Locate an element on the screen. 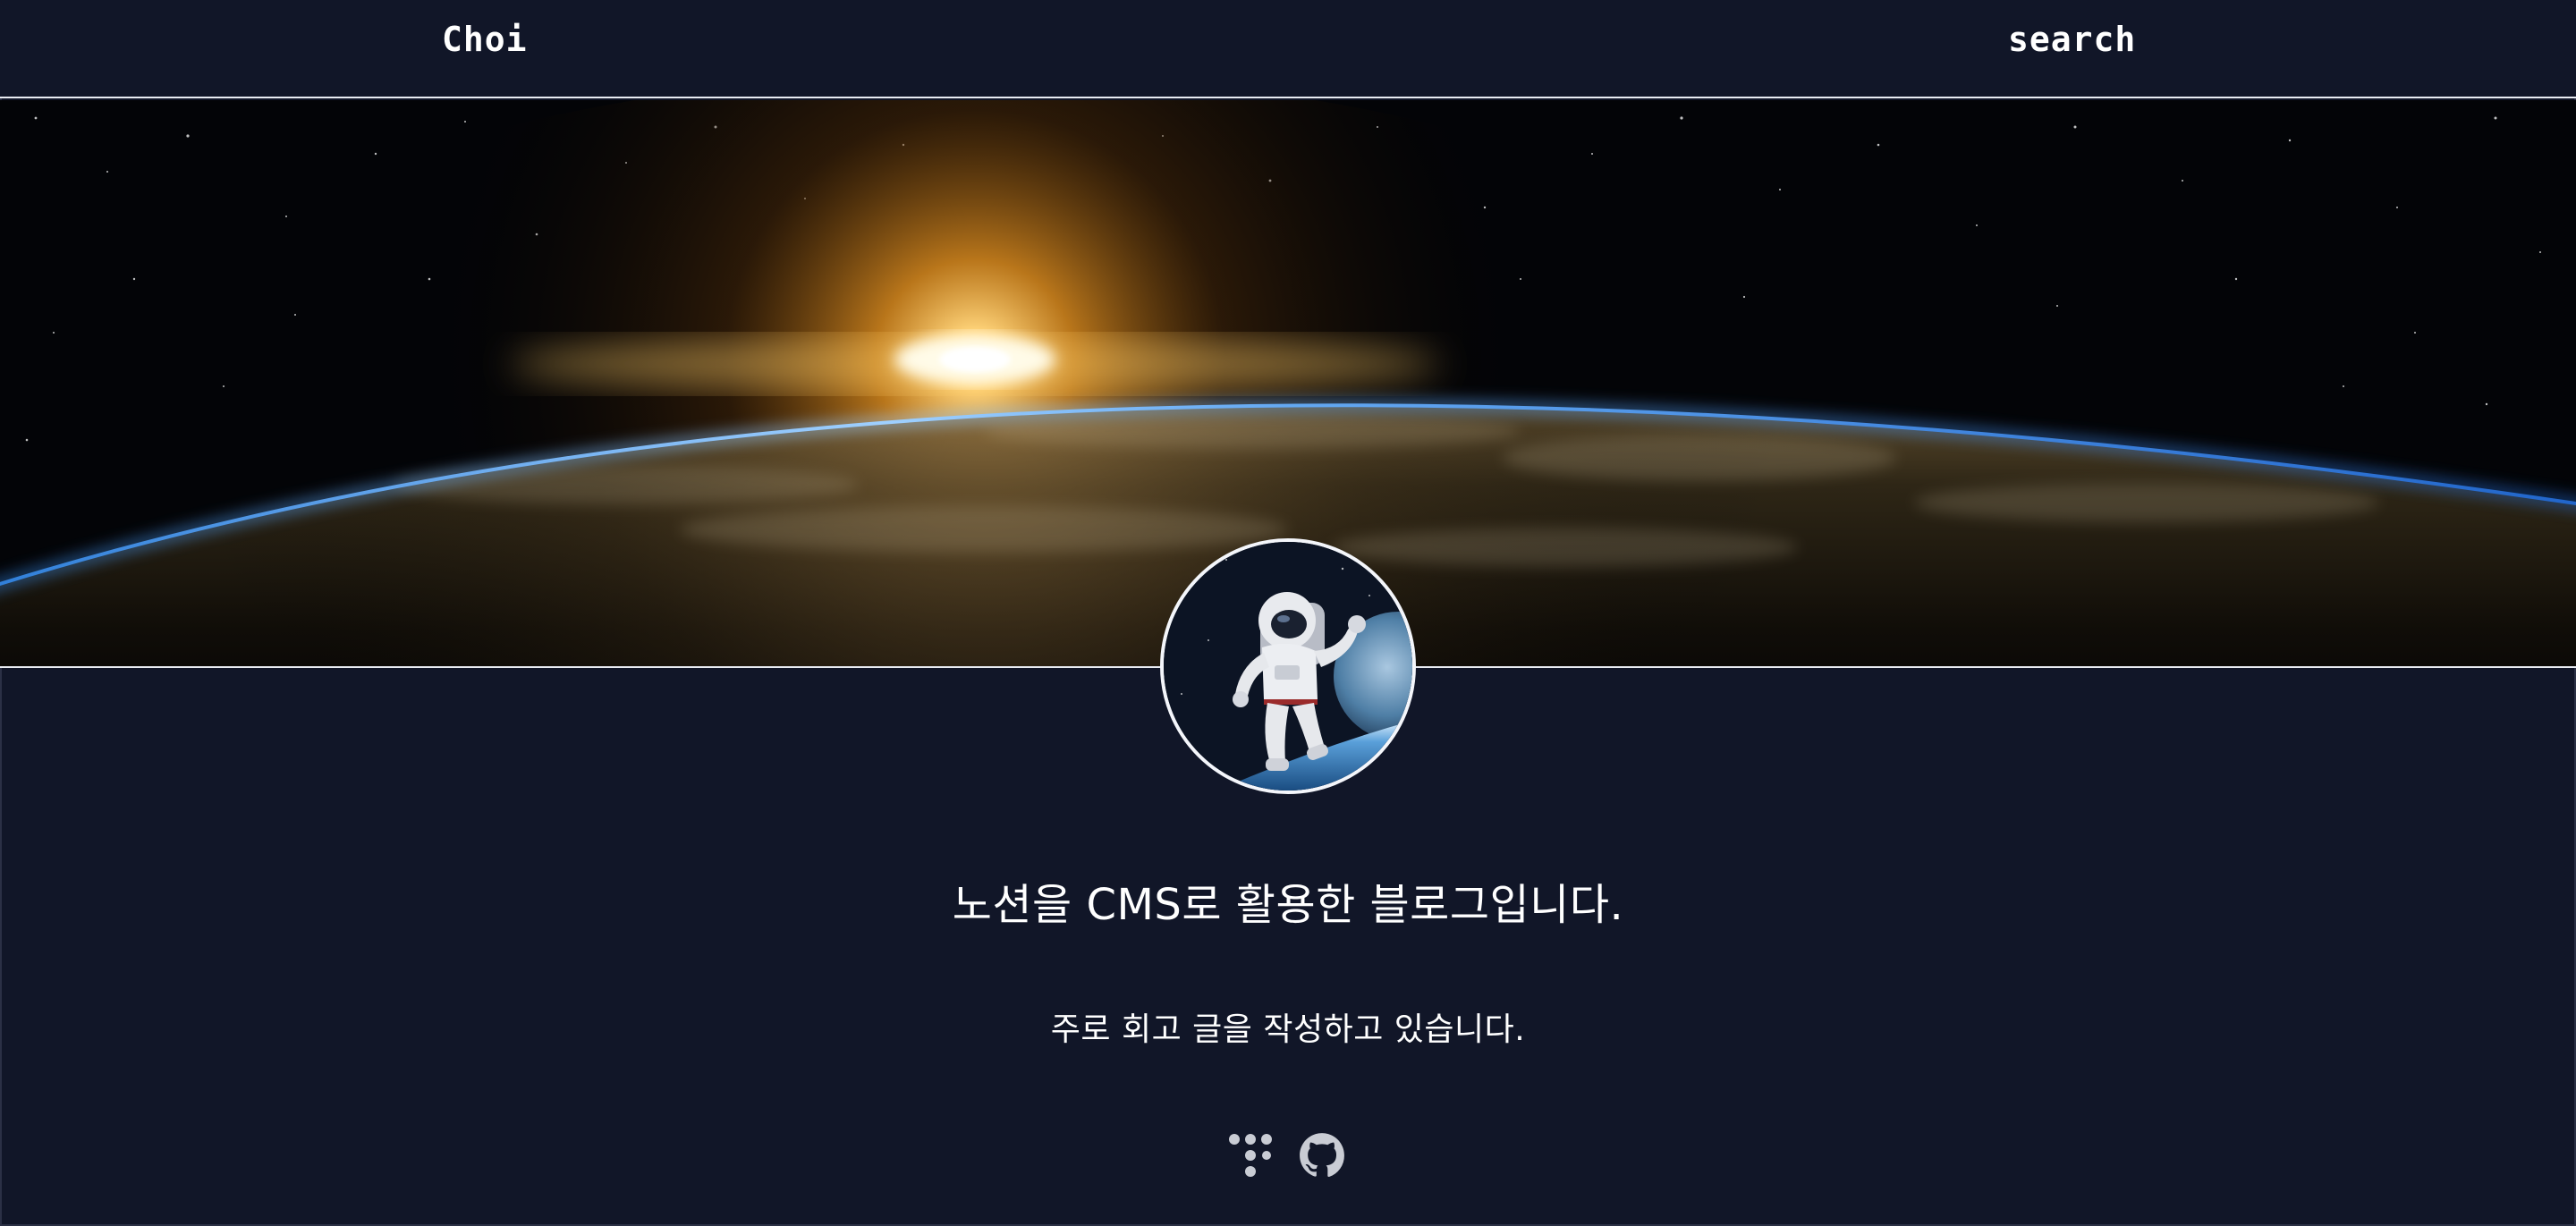 The image size is (2576, 1226). blog-headline: 노션을 CMS로 활용한 블로그입니다. is located at coordinates (1288, 905).